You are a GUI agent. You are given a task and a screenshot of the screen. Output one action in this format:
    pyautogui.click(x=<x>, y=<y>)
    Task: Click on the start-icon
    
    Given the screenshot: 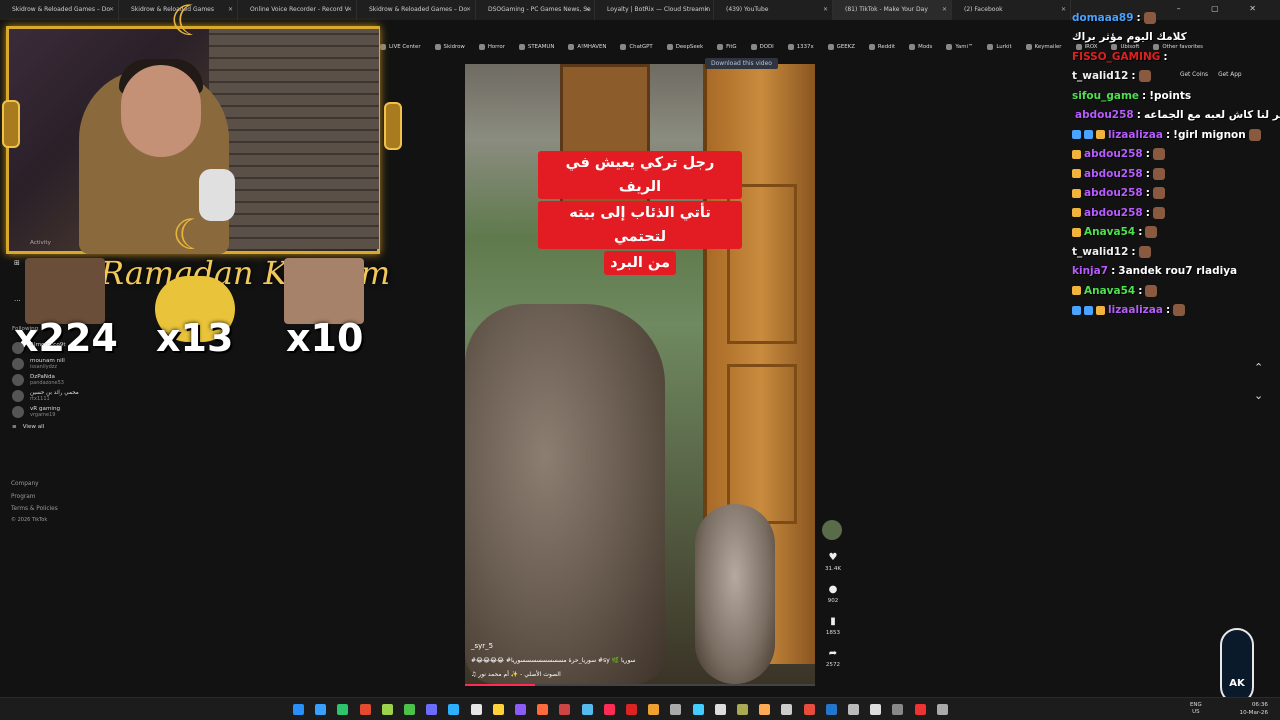 What is the action you would take?
    pyautogui.click(x=298, y=709)
    